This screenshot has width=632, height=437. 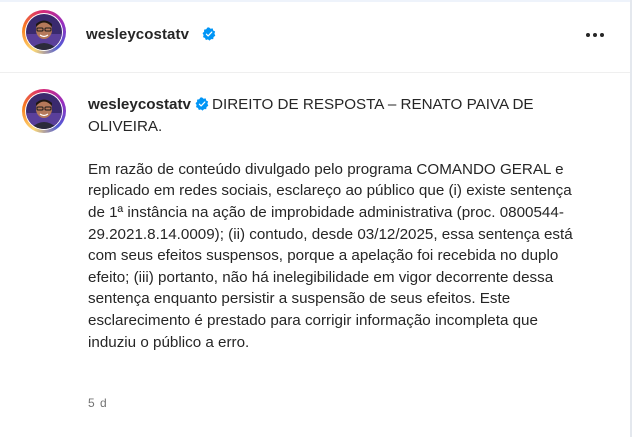 I want to click on post-timestamp: 5 d, so click(x=98, y=403).